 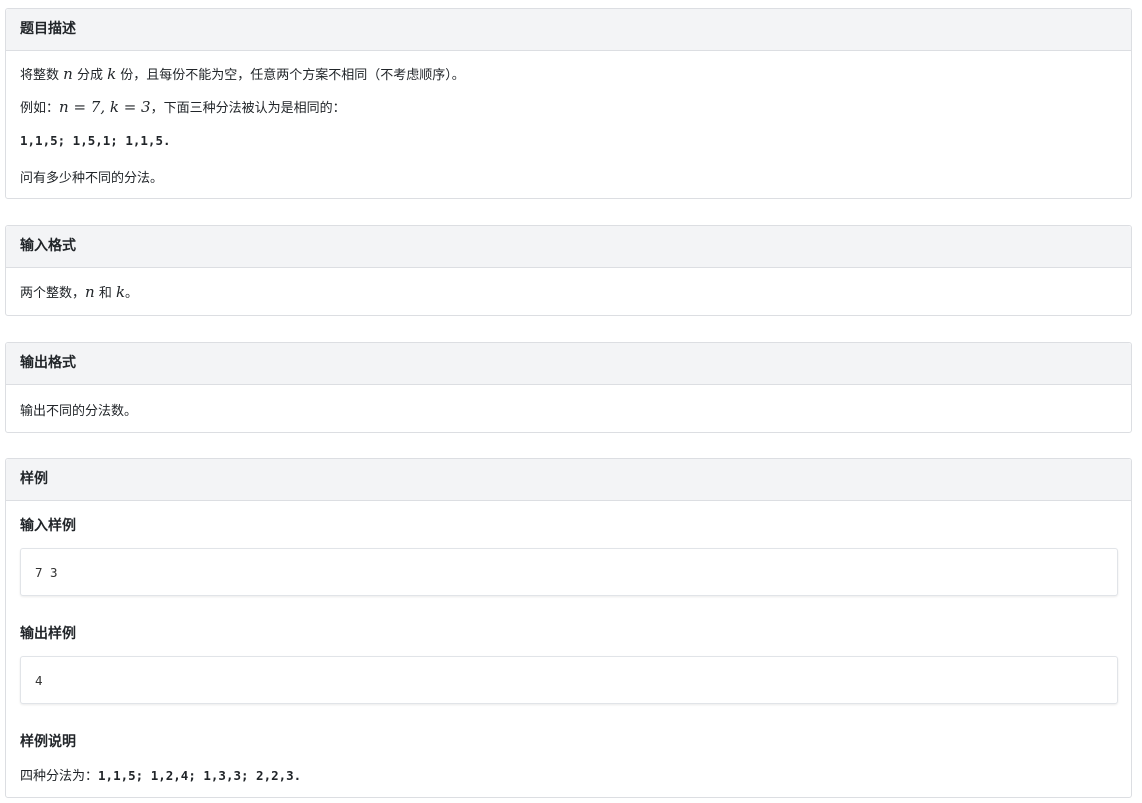 What do you see at coordinates (95, 140) in the screenshot?
I see `description-line-3: 1,1,5; 1,5,1; 1,1,5.` at bounding box center [95, 140].